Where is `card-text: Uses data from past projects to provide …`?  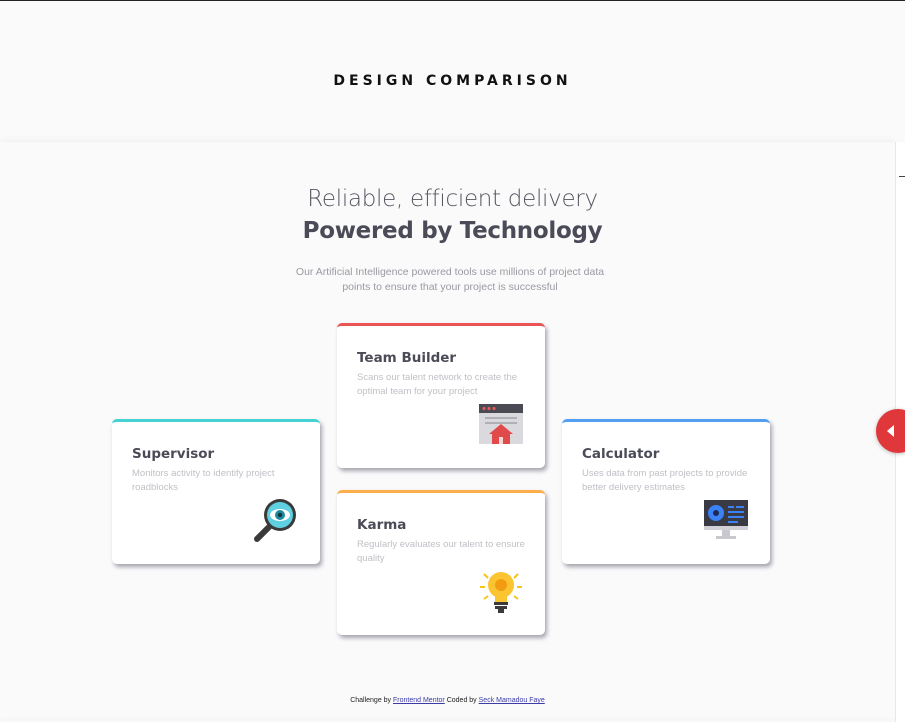
card-text: Uses data from past projects to provide … is located at coordinates (665, 480).